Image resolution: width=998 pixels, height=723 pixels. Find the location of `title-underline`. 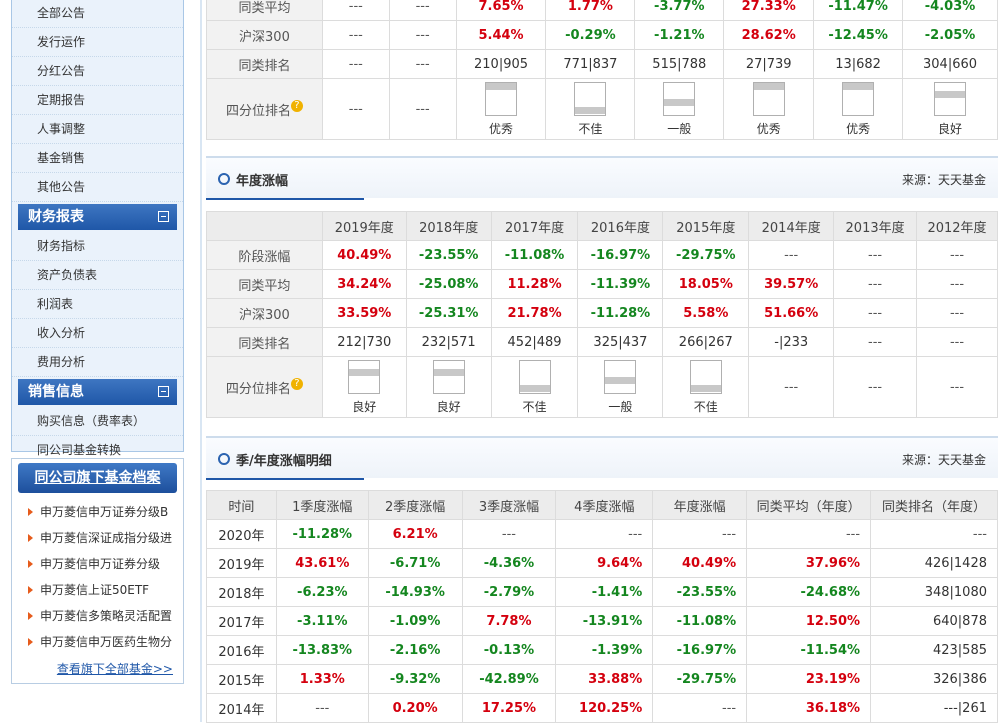

title-underline is located at coordinates (285, 199).